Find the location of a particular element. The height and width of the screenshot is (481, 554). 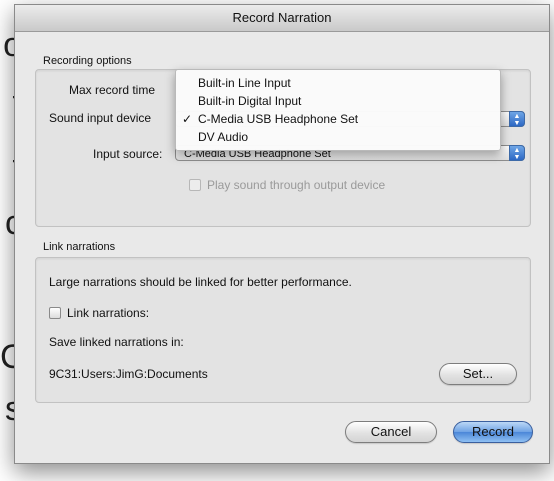

menu-item-c-media-usb-headphone-set: ✓ C-Media USB Headphone Set is located at coordinates (338, 119).